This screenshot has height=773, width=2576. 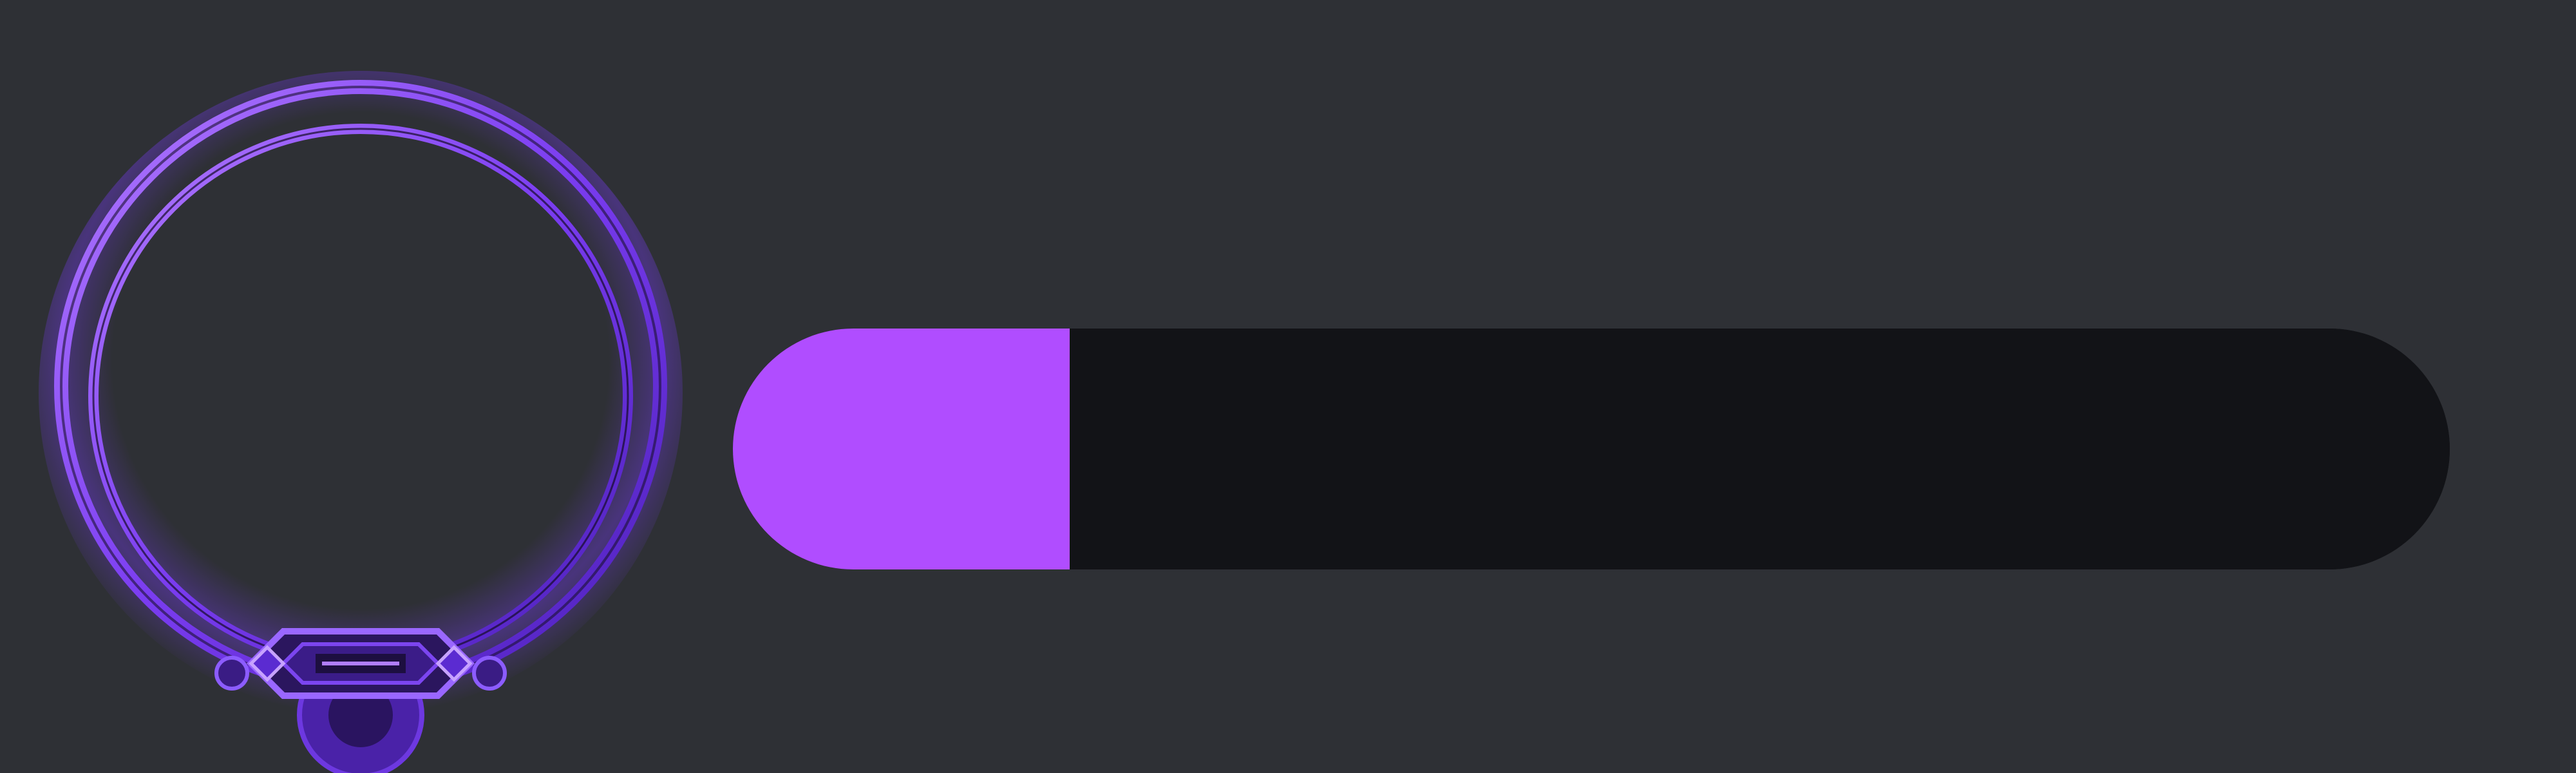 I want to click on progress-fill, so click(x=902, y=449).